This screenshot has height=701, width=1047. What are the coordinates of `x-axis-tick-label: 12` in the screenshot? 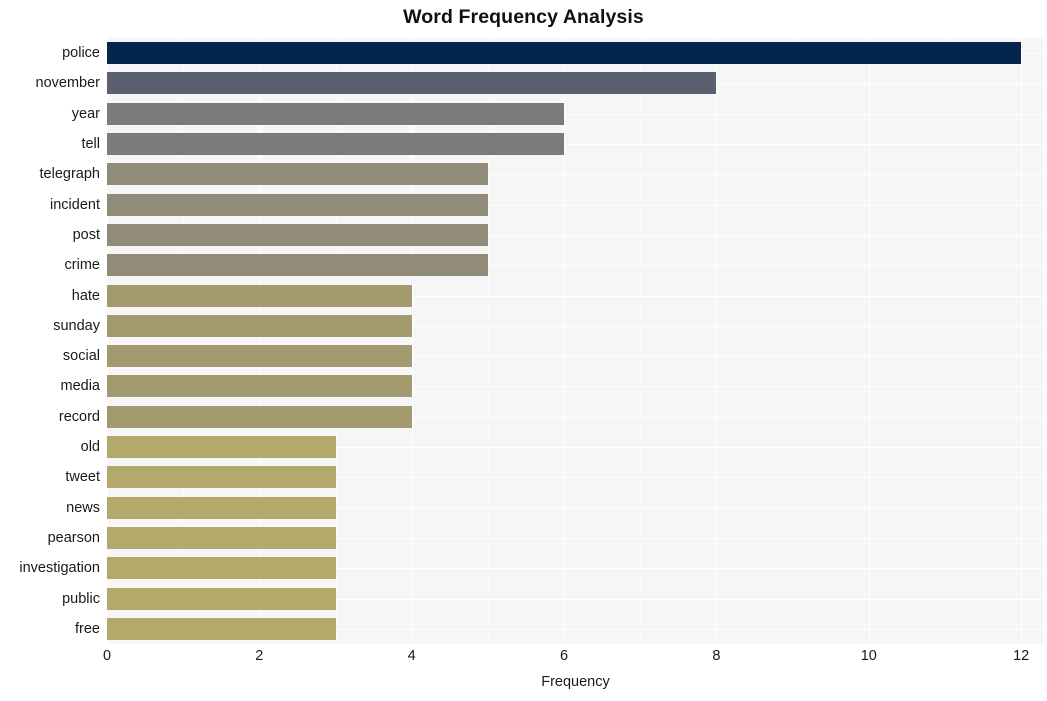 It's located at (1021, 656).